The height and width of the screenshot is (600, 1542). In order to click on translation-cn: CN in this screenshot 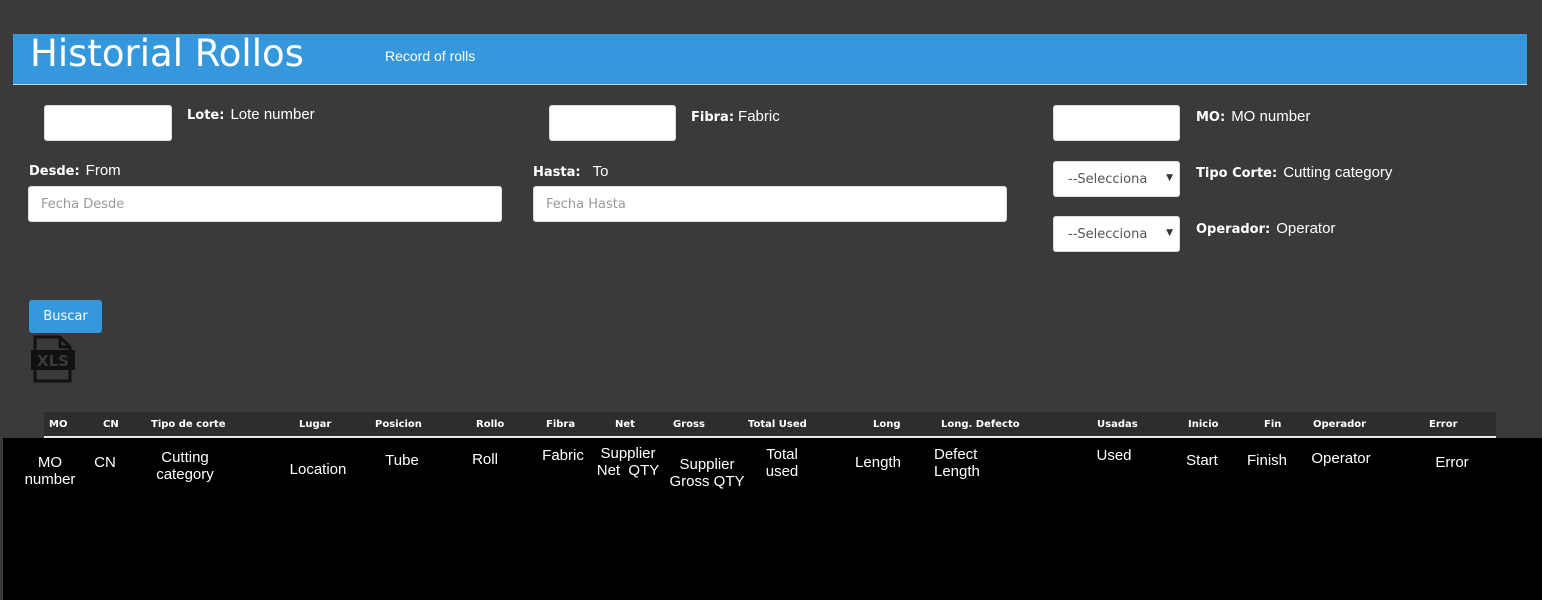, I will do `click(105, 462)`.